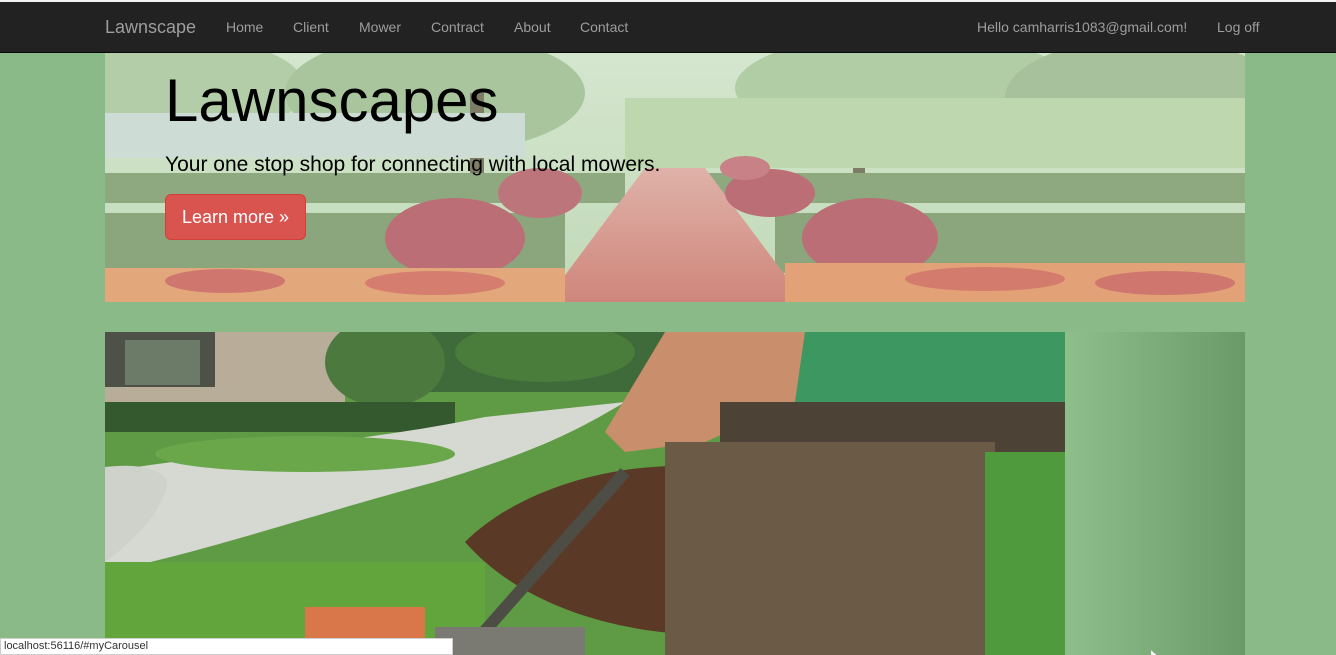 The width and height of the screenshot is (1336, 655). I want to click on brand-link: Lawnscape, so click(150, 27).